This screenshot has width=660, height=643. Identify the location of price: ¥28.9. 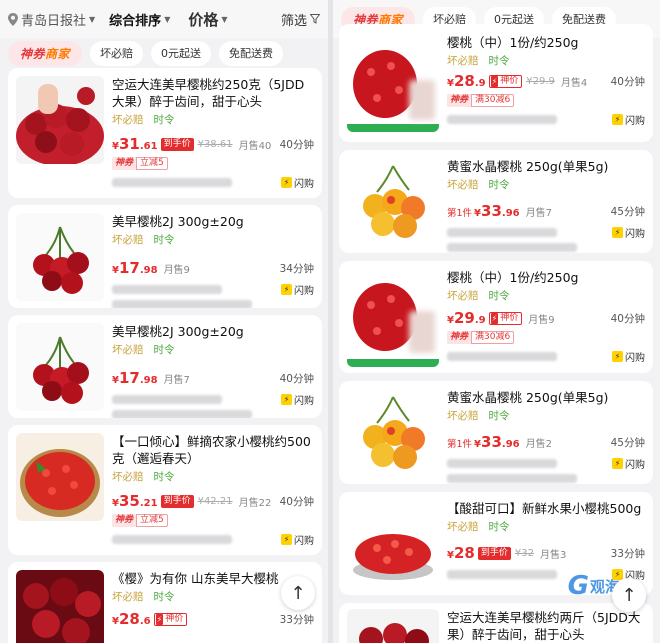
(466, 81).